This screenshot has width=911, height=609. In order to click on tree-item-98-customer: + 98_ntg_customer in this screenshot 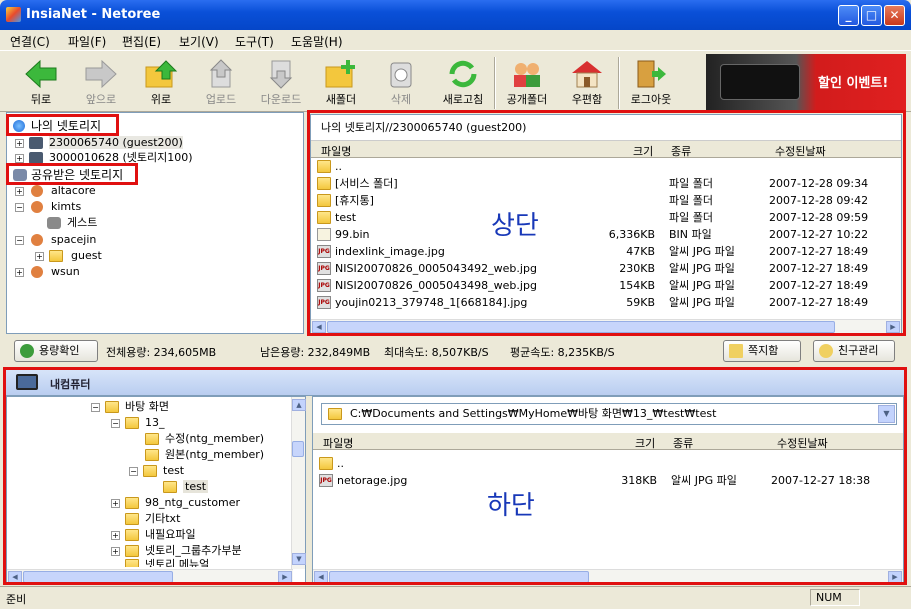, I will do `click(175, 503)`.